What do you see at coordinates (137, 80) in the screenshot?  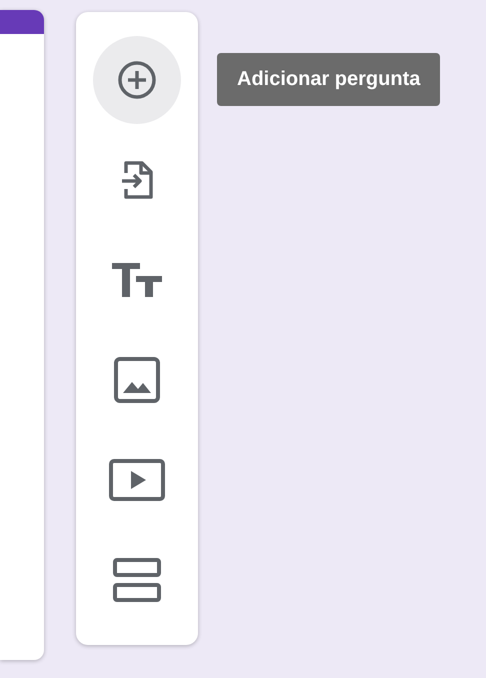 I see `add-circle-icon` at bounding box center [137, 80].